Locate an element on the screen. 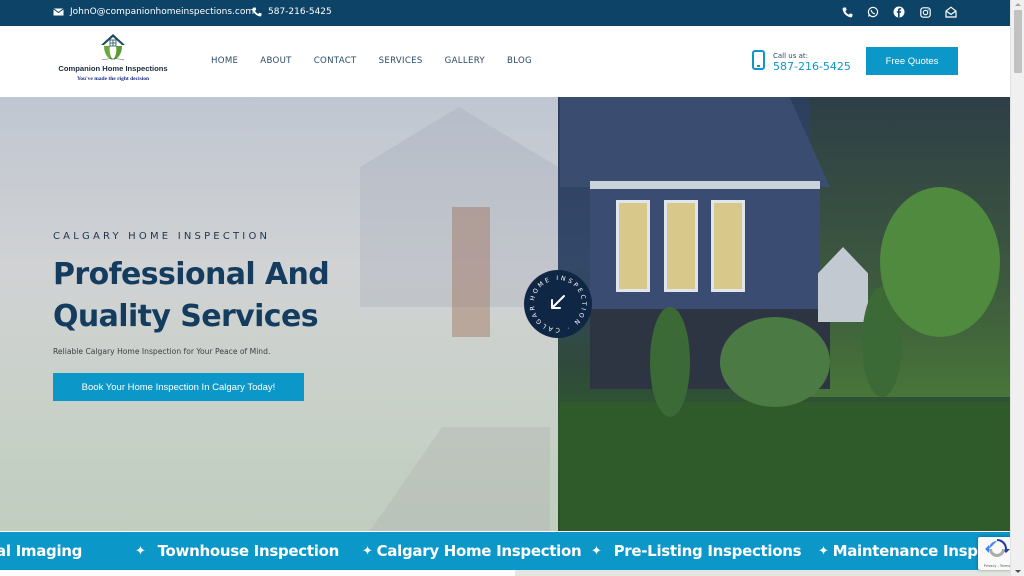  marquee-item: ✦ Pre-Listing Inspections is located at coordinates (696, 551).